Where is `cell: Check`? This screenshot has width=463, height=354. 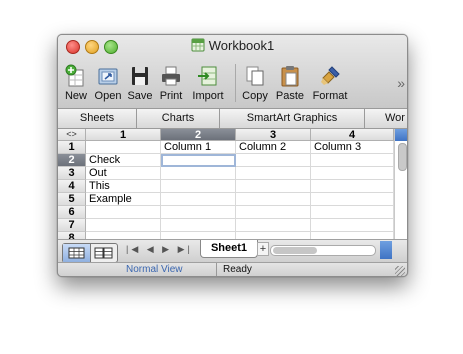 cell: Check is located at coordinates (123, 160).